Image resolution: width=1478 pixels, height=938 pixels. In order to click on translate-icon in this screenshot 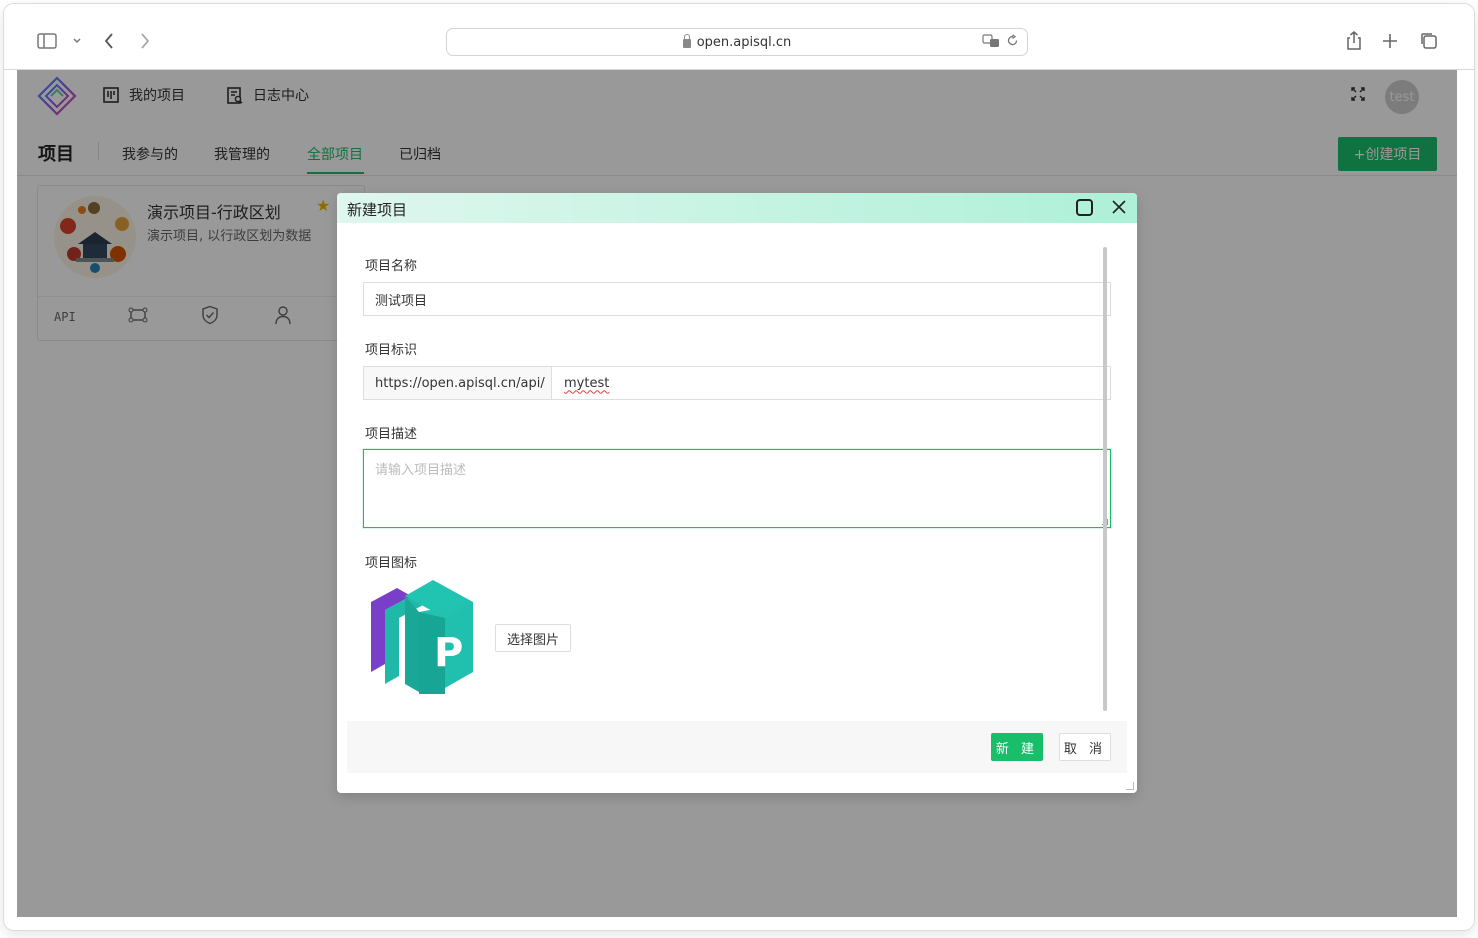, I will do `click(991, 42)`.